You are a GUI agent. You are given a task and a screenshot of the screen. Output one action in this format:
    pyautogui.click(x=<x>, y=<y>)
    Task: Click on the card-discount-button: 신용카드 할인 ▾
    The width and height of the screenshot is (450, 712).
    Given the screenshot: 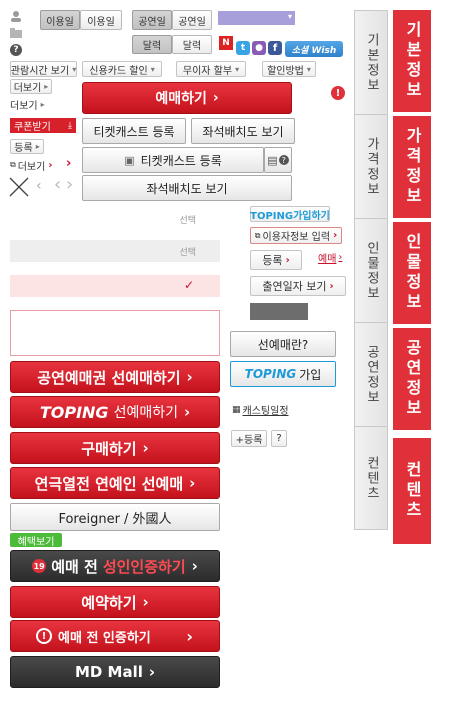 What is the action you would take?
    pyautogui.click(x=122, y=69)
    